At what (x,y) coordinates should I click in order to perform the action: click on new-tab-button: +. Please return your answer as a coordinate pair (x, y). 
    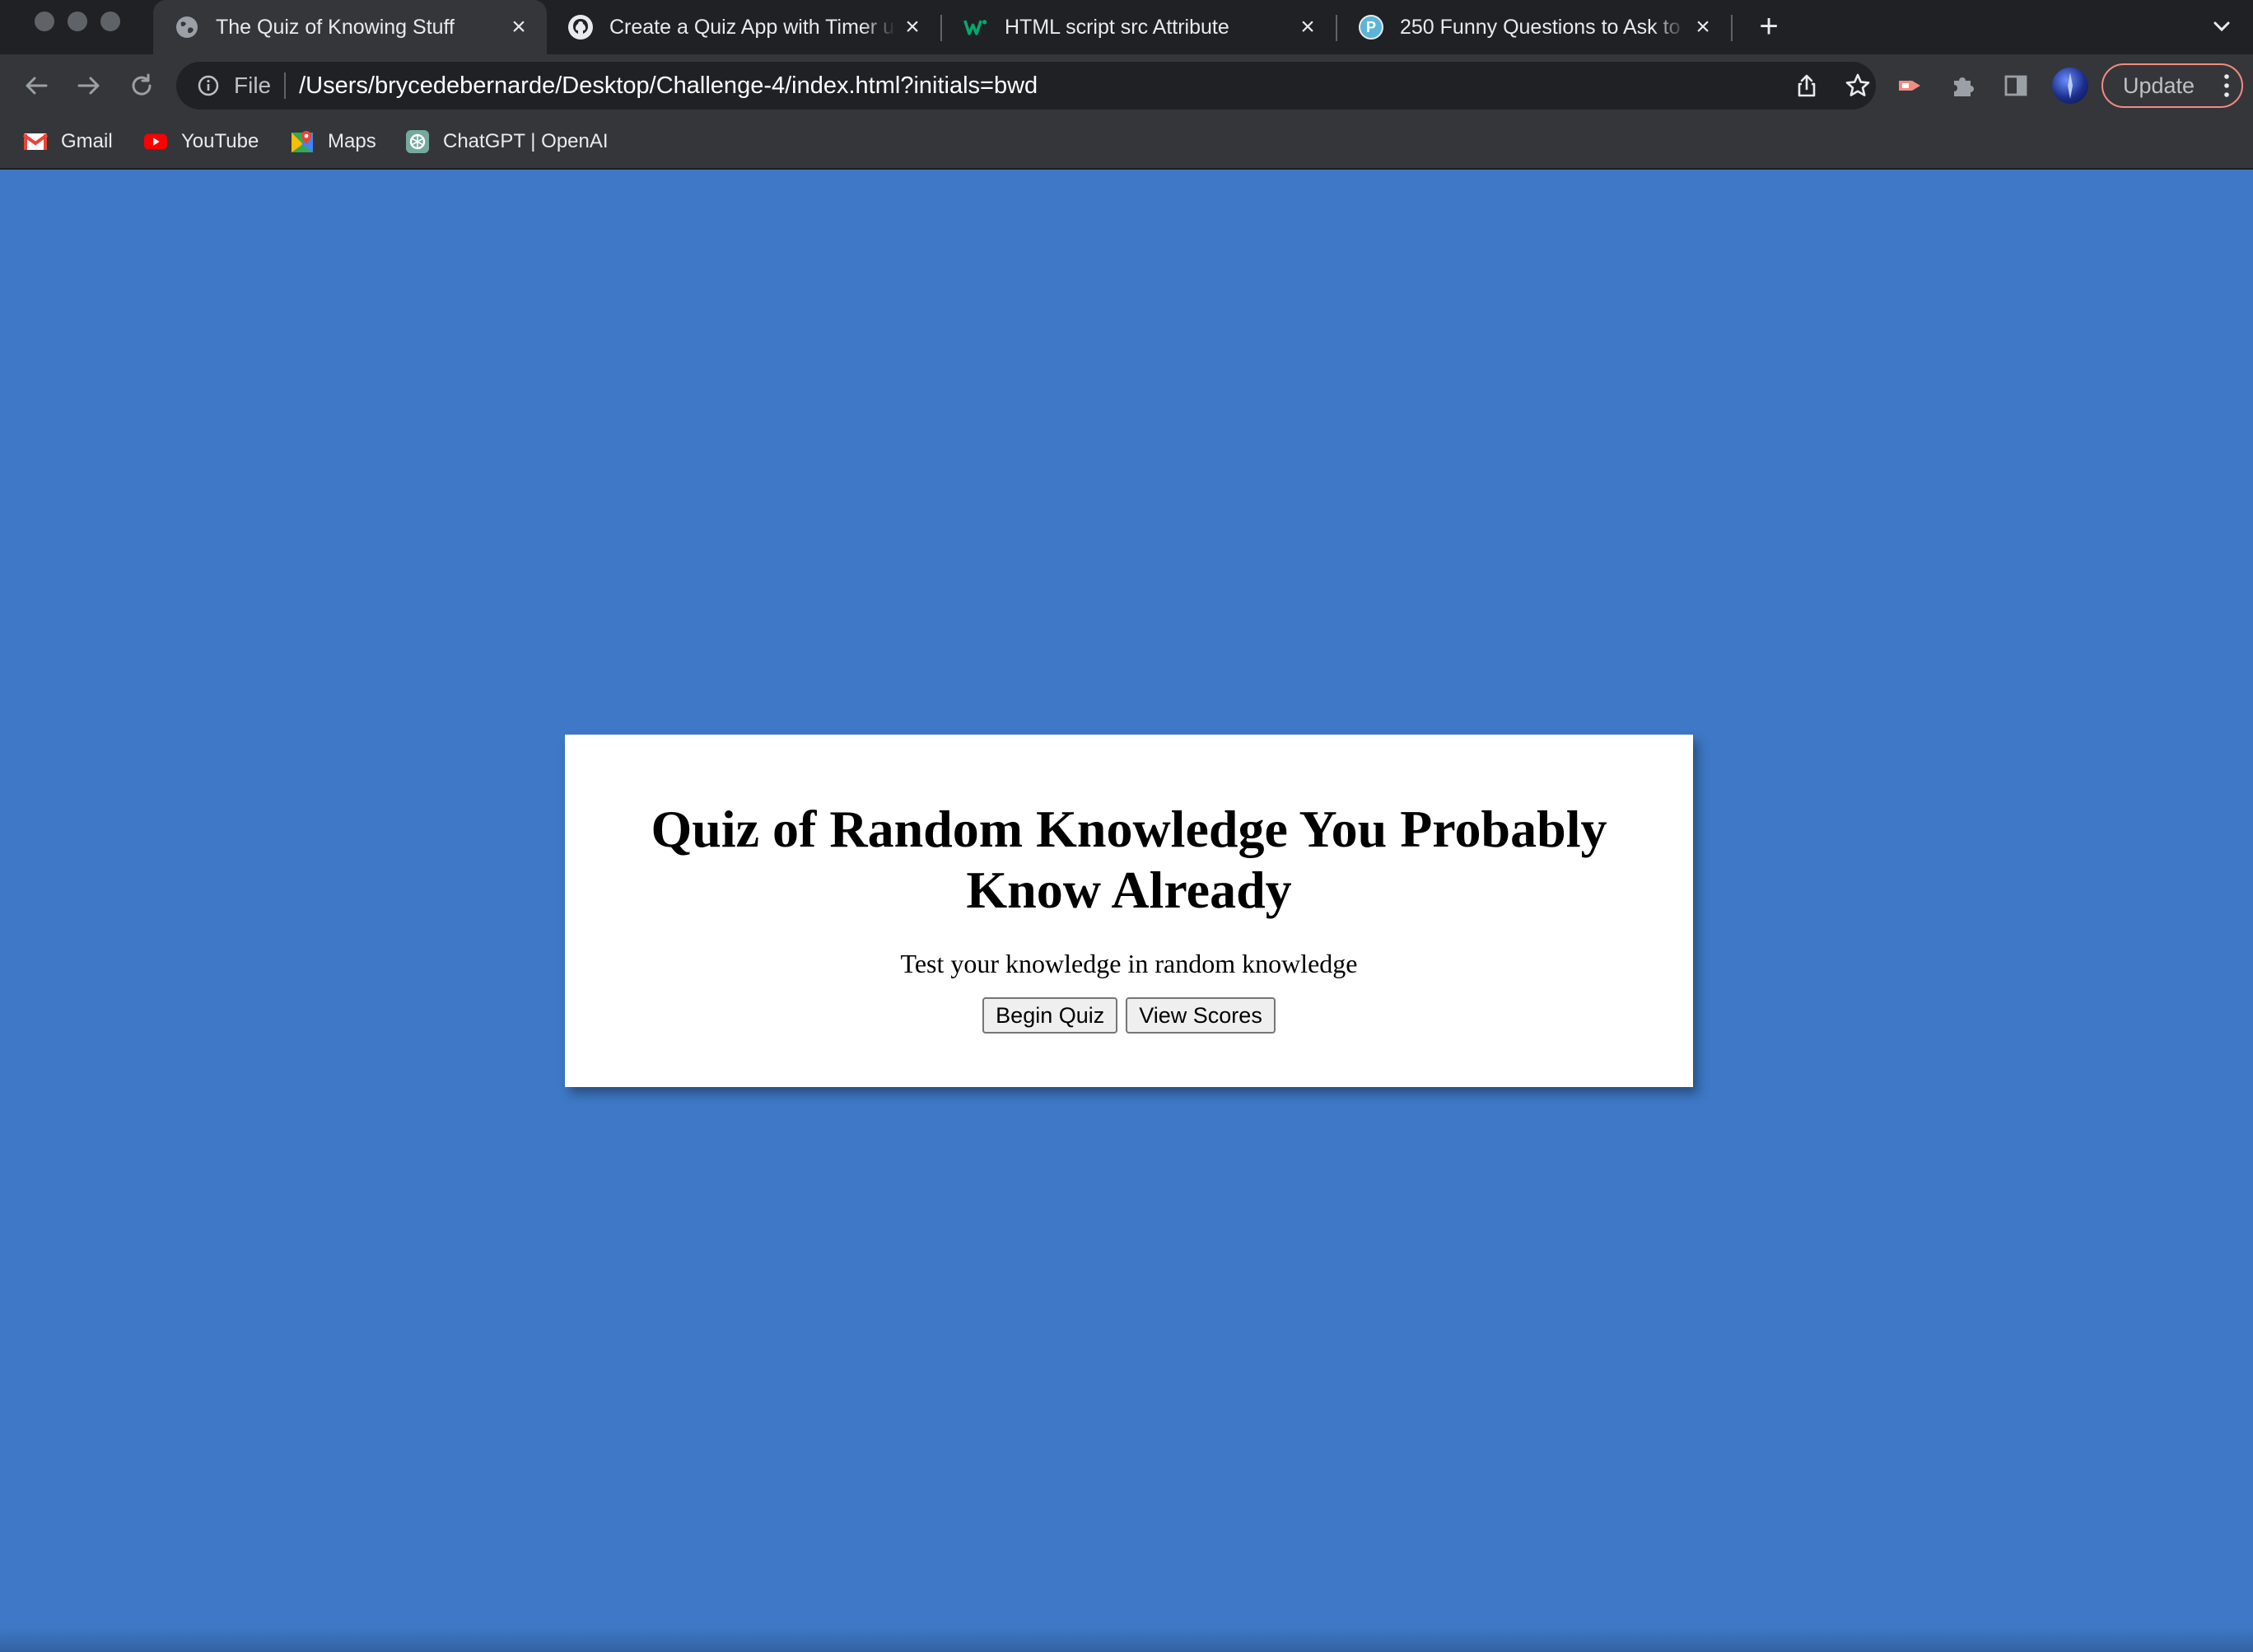
    Looking at the image, I should click on (1769, 26).